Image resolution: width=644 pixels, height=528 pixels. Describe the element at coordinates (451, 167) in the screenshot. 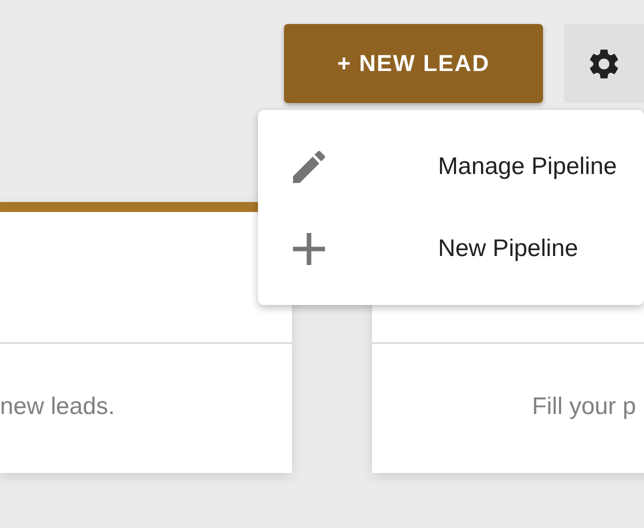

I see `menu-item: Manage Pipeline` at that location.